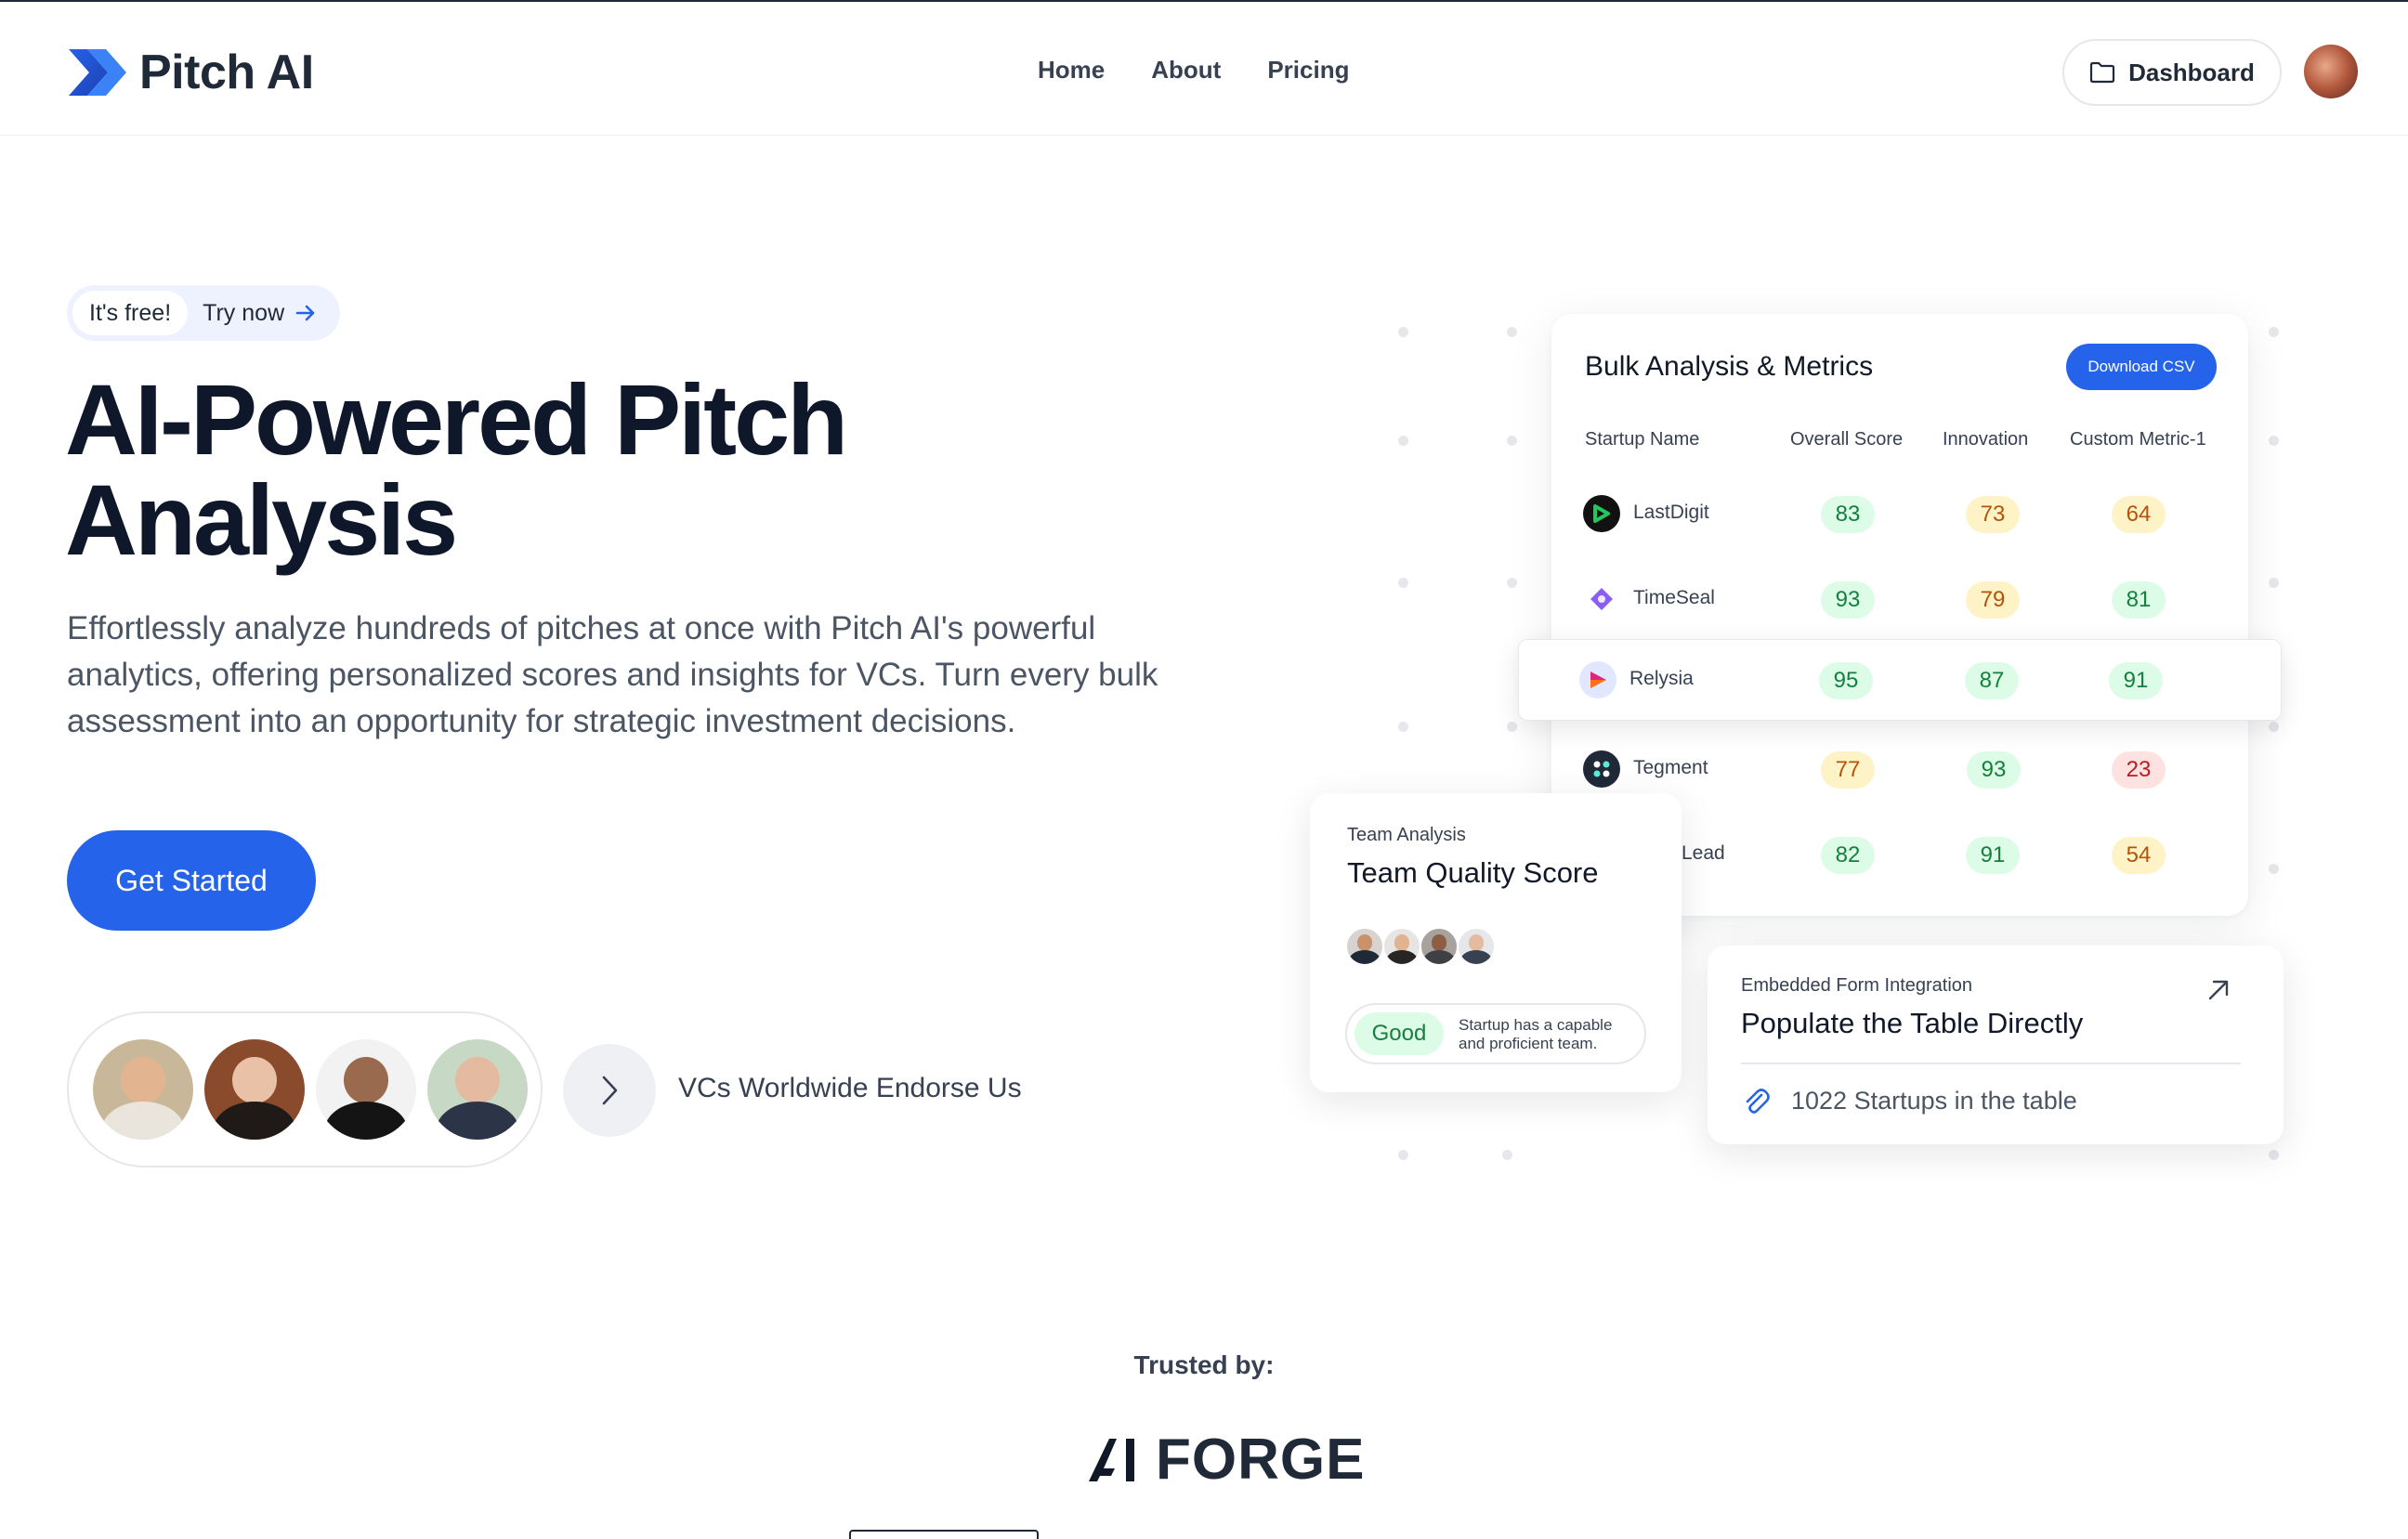  Describe the element at coordinates (1261, 1460) in the screenshot. I see `ai-forge-wordmark: FORGE` at that location.